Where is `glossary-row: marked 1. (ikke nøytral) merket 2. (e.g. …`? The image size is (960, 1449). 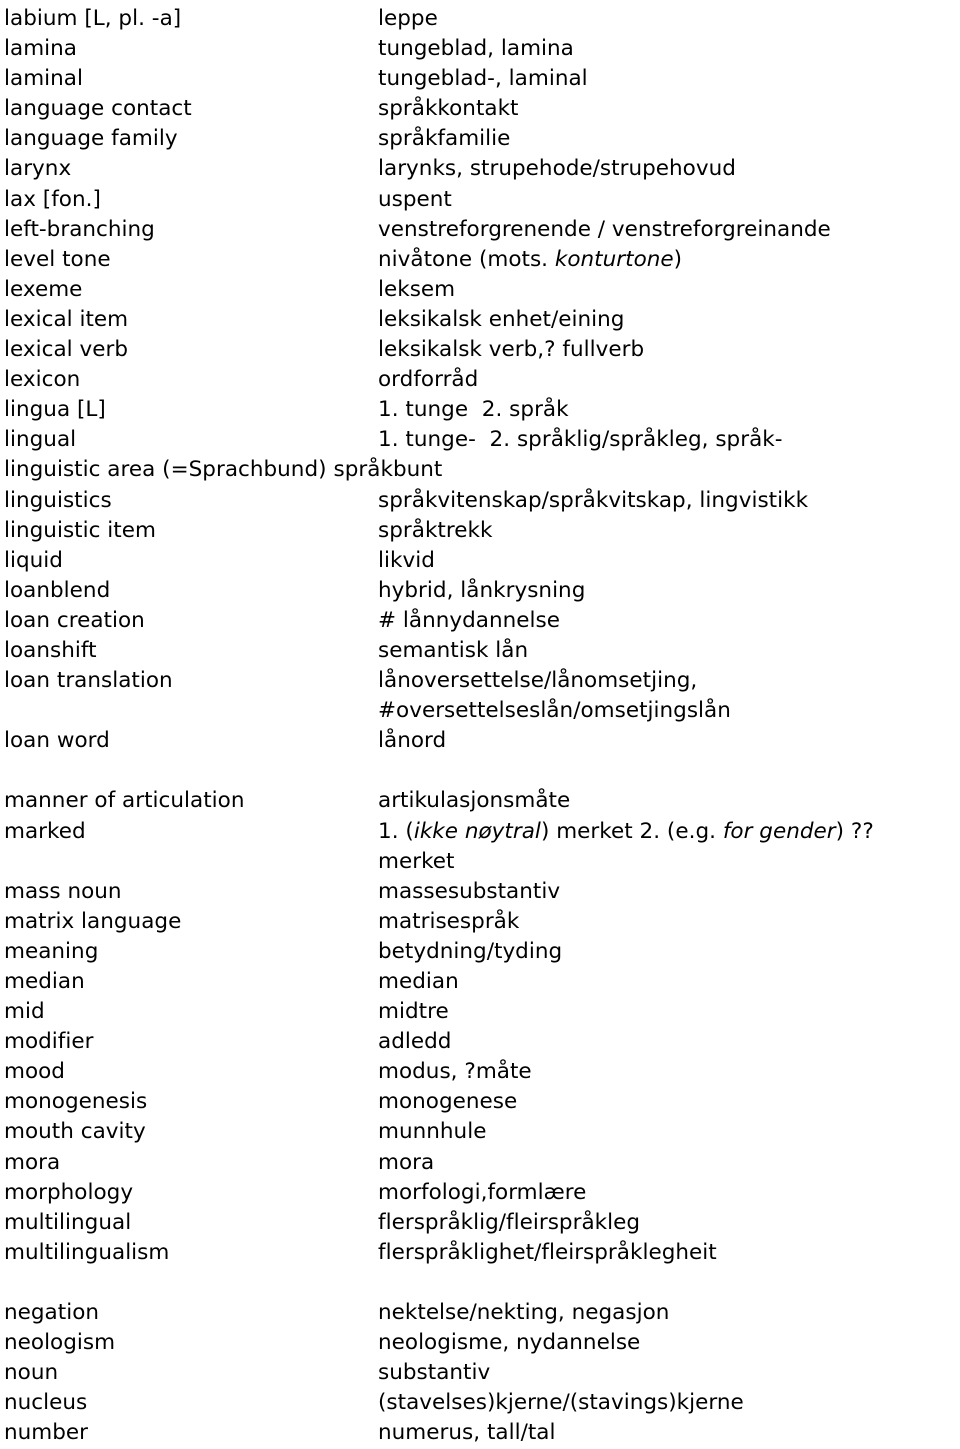
glossary-row: marked 1. (ikke nøytral) merket 2. (e.g. … is located at coordinates (482, 832).